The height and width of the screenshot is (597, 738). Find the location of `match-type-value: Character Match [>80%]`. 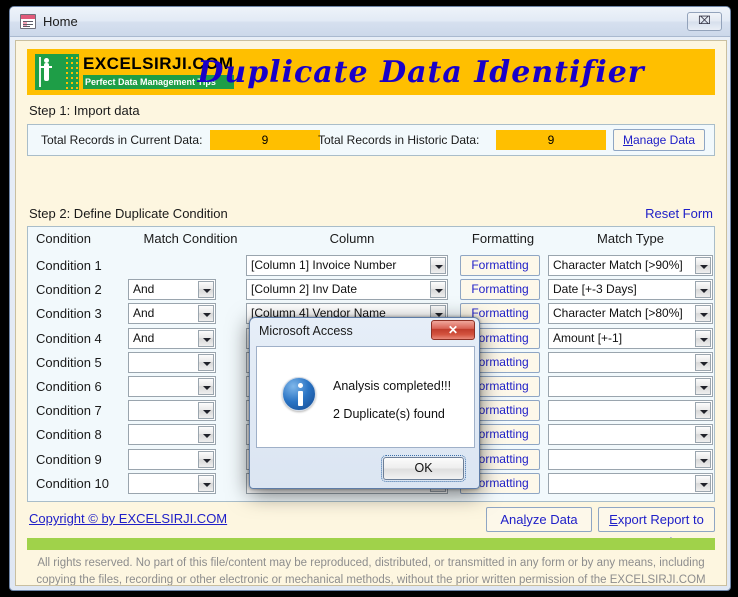

match-type-value: Character Match [>80%] is located at coordinates (618, 313).